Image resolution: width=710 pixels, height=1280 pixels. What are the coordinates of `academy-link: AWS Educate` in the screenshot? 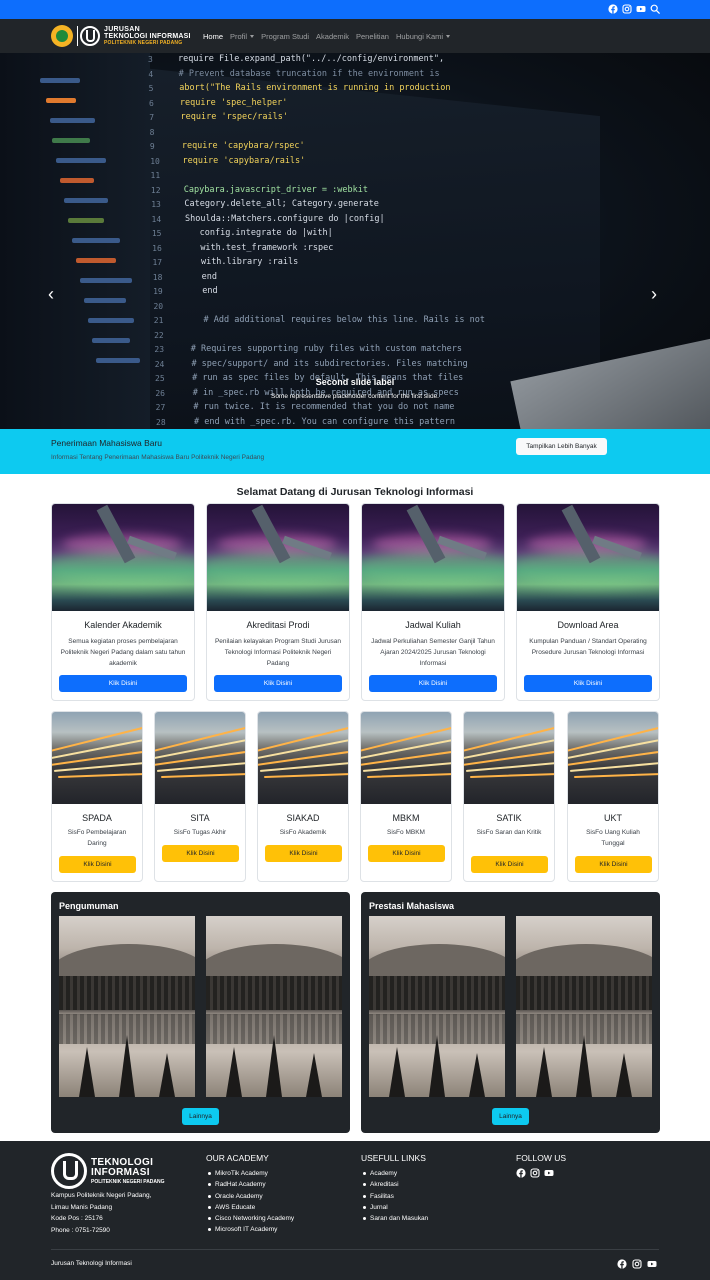 It's located at (250, 1207).